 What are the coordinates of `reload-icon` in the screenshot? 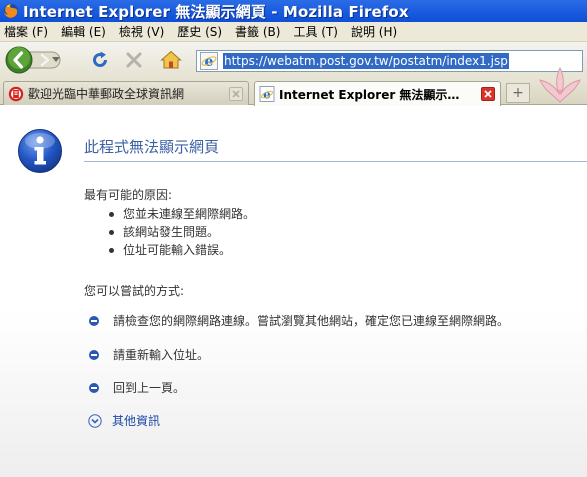 It's located at (100, 59).